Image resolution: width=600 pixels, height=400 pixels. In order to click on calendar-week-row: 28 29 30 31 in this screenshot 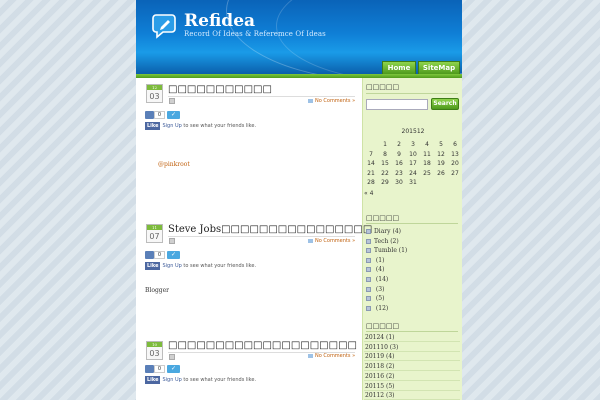, I will do `click(413, 183)`.